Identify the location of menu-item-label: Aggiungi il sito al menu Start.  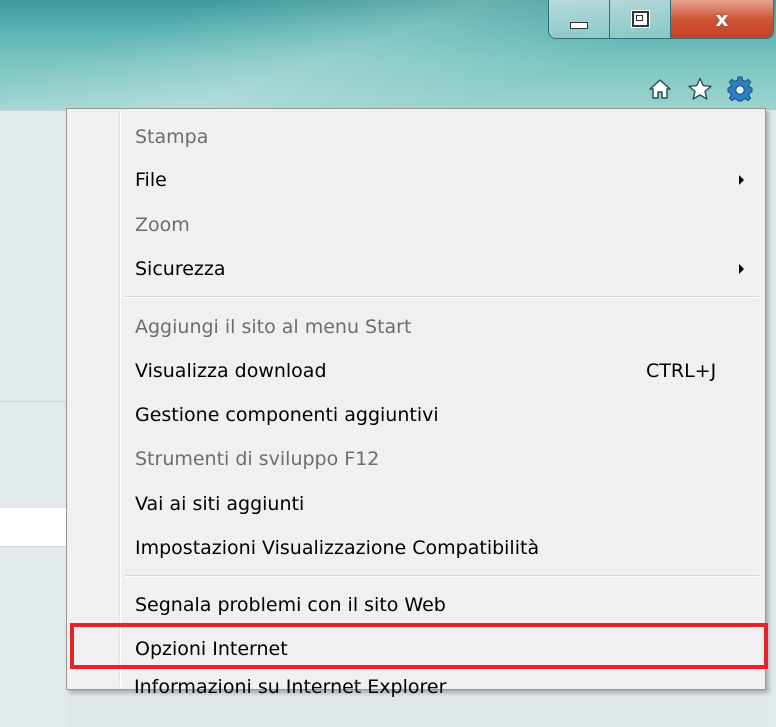
(273, 327).